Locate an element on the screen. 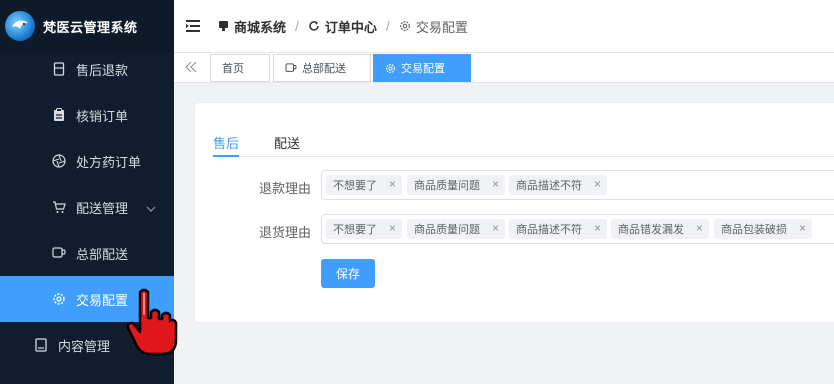 The height and width of the screenshot is (384, 834). tag-hq-delivery: 总部配送 is located at coordinates (322, 68).